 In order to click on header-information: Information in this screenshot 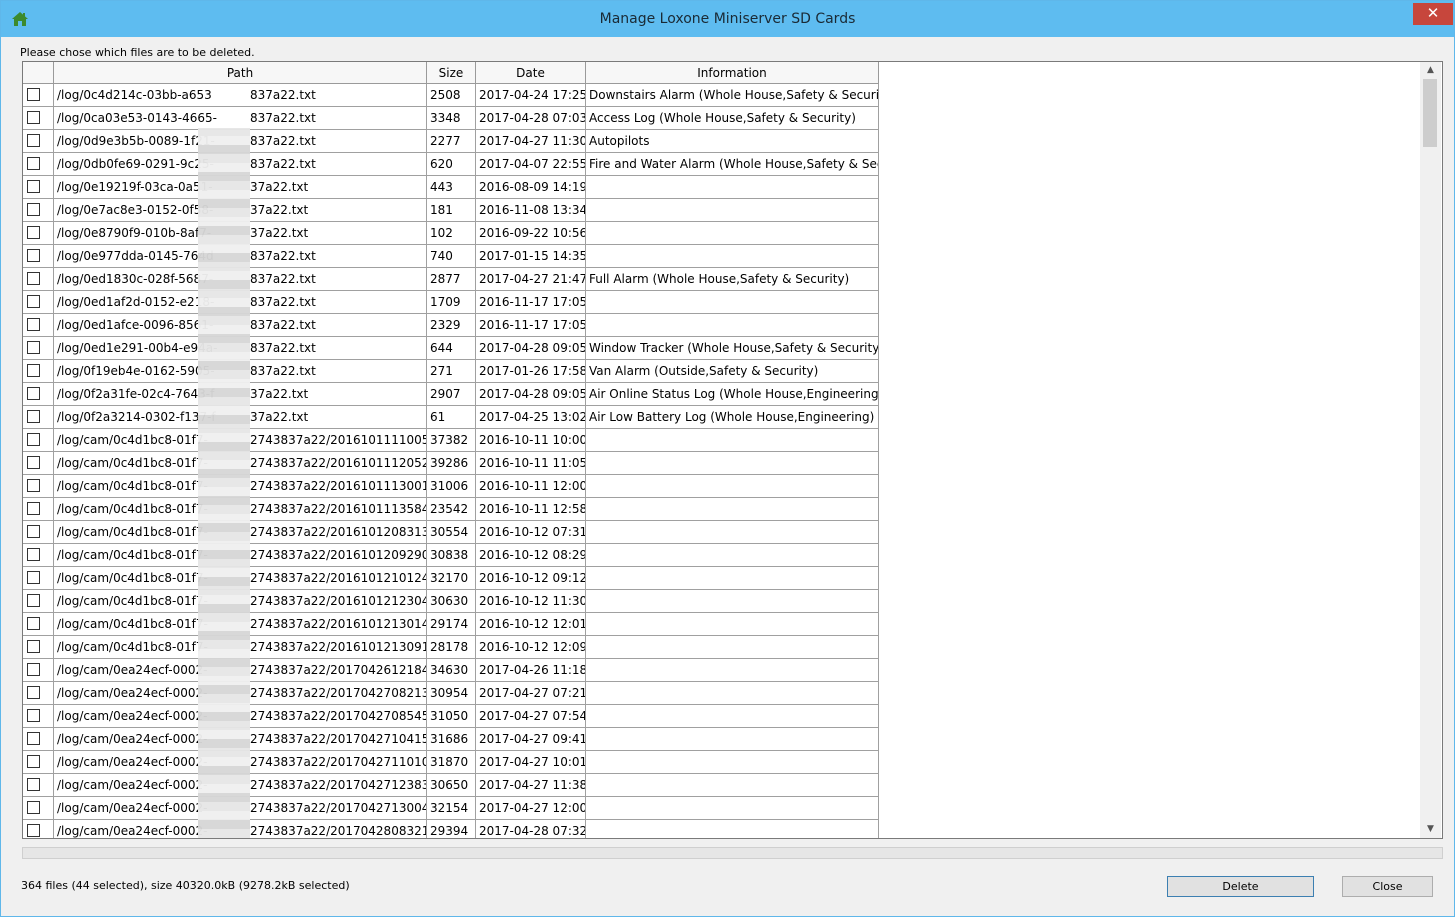, I will do `click(732, 73)`.